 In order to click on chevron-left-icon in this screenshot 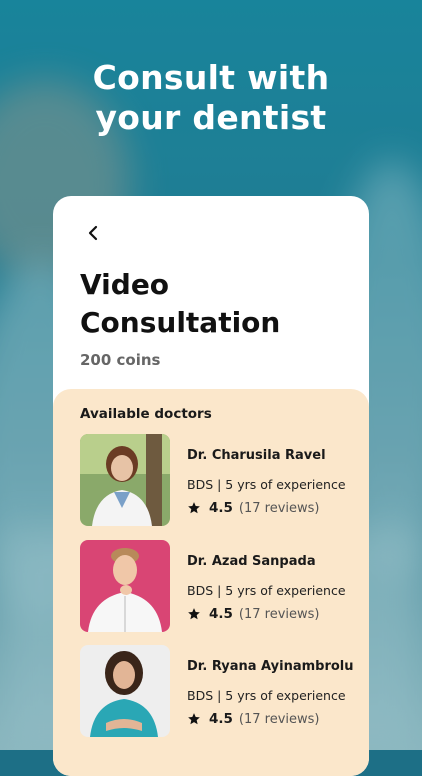, I will do `click(93, 233)`.